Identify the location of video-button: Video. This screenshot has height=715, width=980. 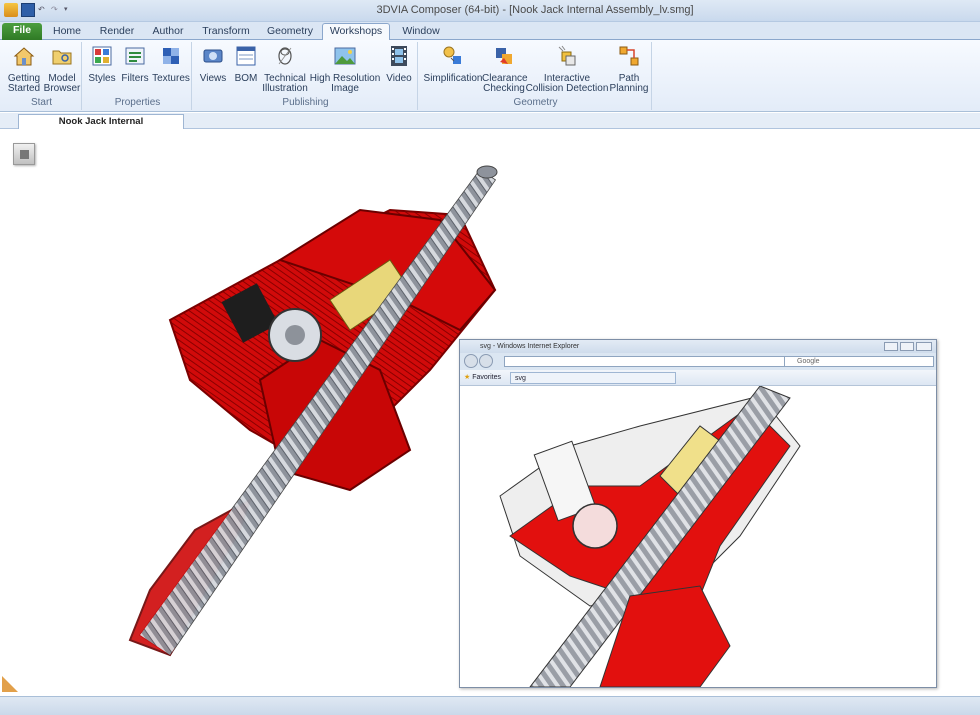
(399, 64).